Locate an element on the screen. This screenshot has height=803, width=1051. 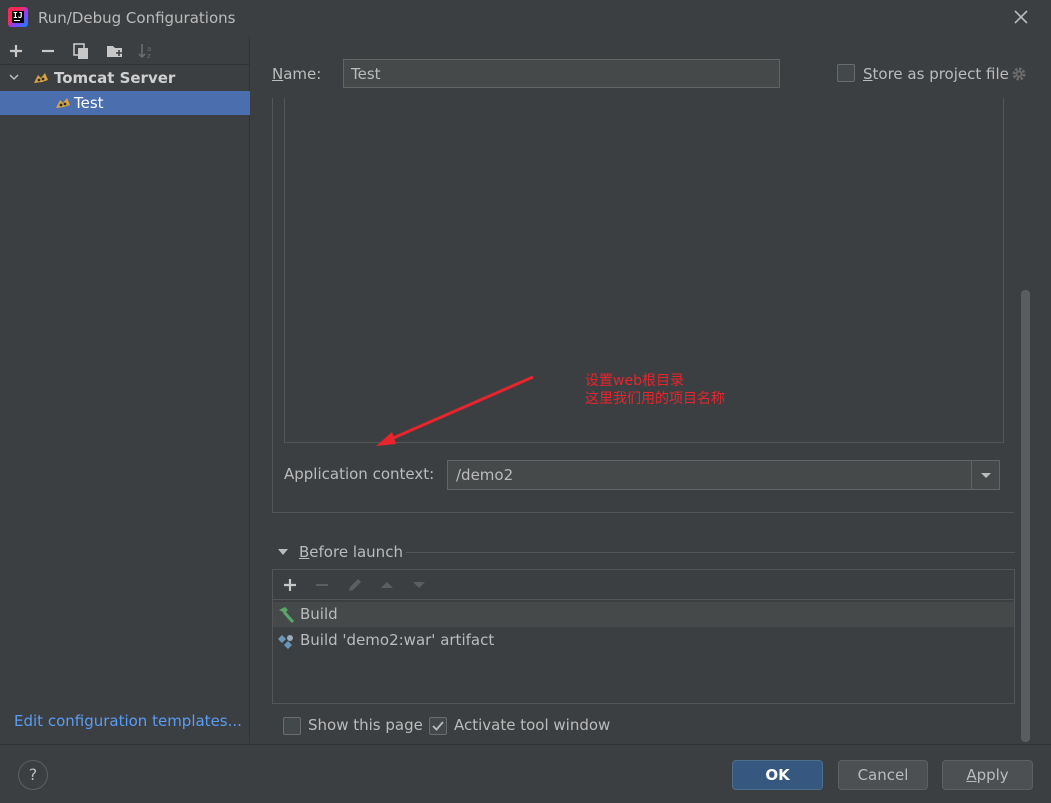
move-up-icon is located at coordinates (387, 585).